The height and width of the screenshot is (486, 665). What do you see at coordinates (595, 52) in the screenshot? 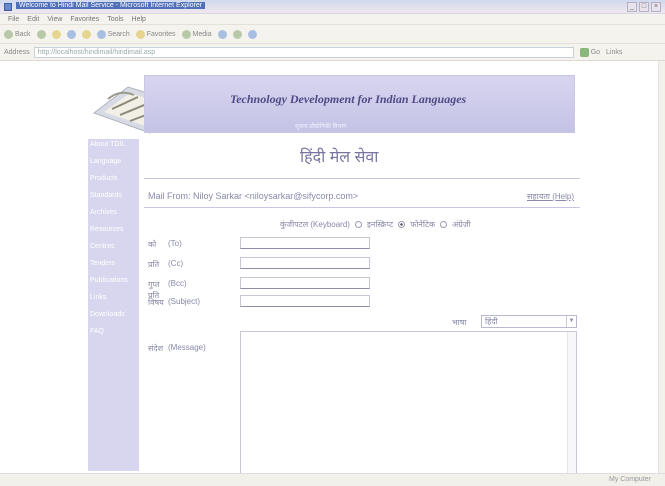
I see `go-label: Go` at bounding box center [595, 52].